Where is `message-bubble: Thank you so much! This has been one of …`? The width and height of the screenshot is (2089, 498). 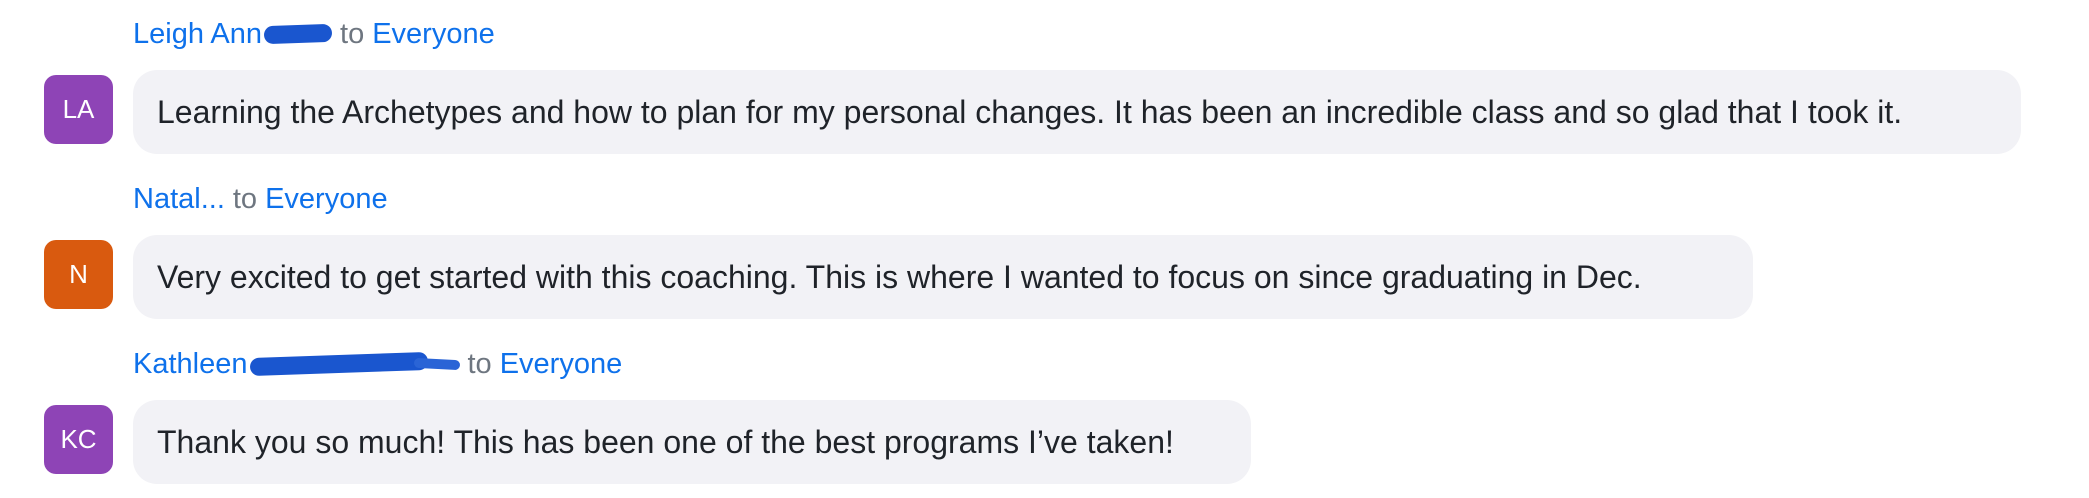 message-bubble: Thank you so much! This has been one of … is located at coordinates (692, 442).